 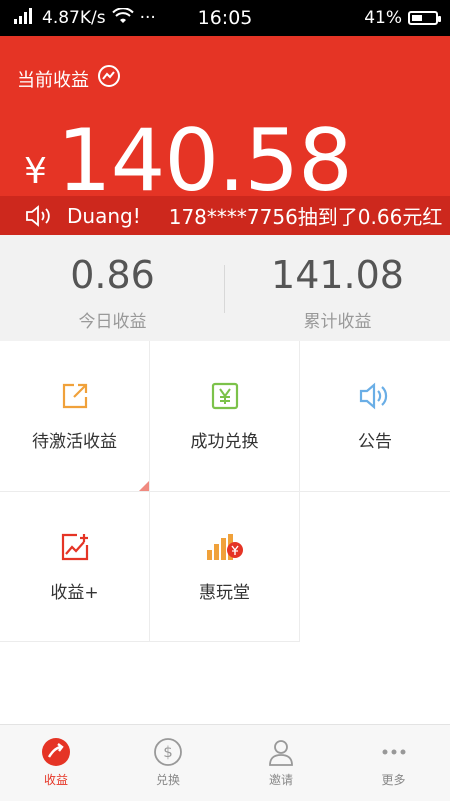 I want to click on today-earnings: 0.86 今日收益, so click(x=112, y=288).